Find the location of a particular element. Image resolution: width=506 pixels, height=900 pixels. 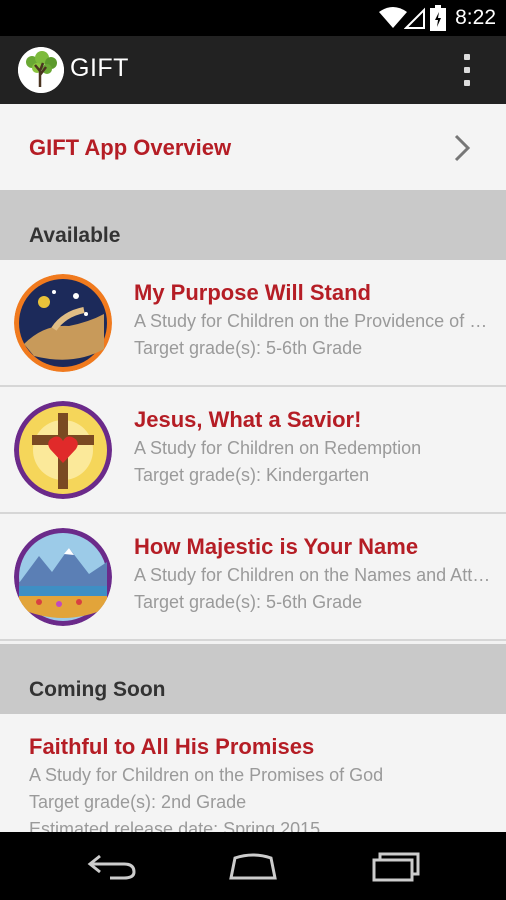

signal-icon is located at coordinates (414, 18).